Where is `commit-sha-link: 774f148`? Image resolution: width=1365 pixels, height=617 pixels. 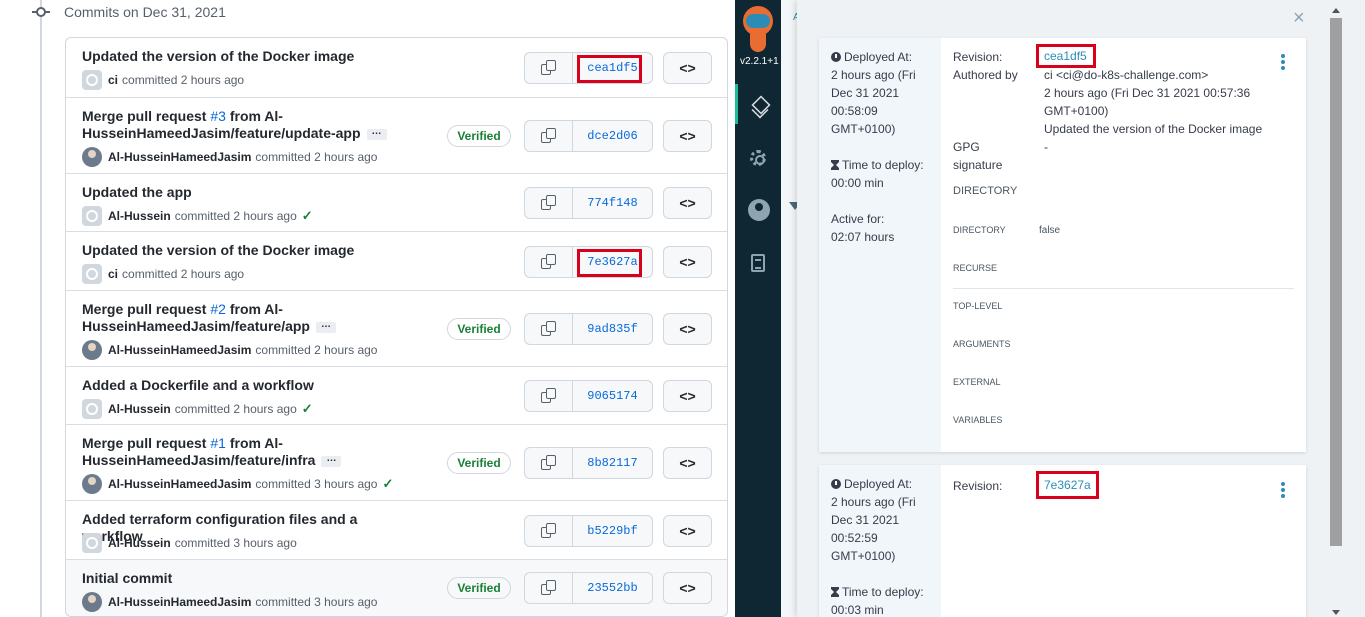
commit-sha-link: 774f148 is located at coordinates (613, 203).